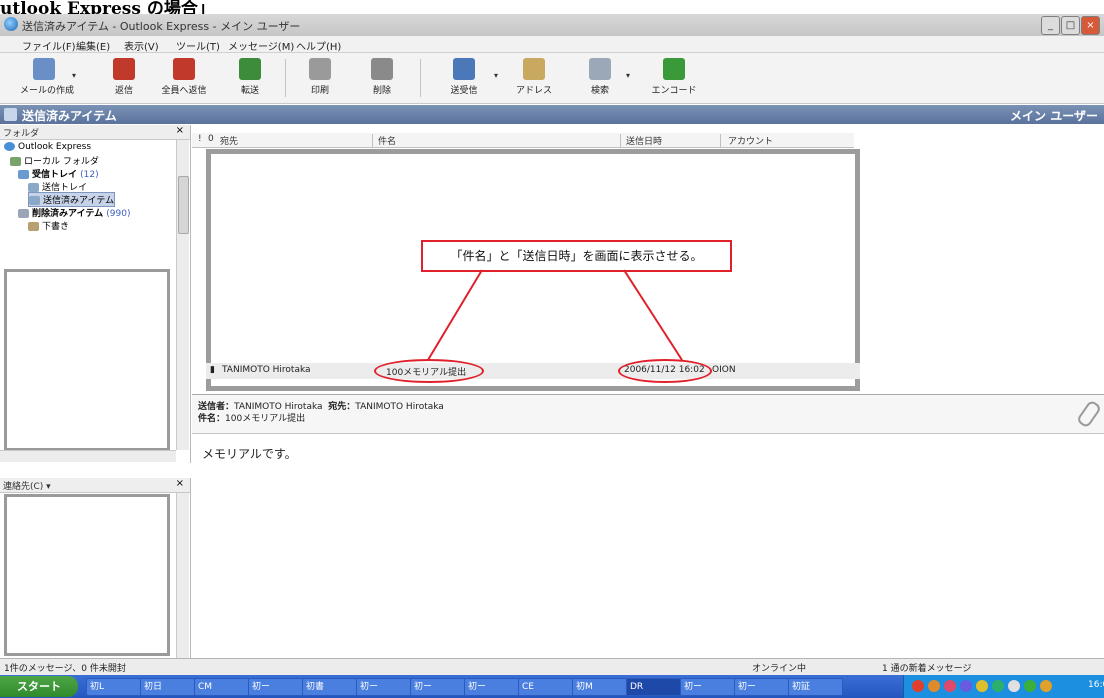 The height and width of the screenshot is (698, 1104). Describe the element at coordinates (653, 315) in the screenshot. I see `annotation-line-sent` at that location.